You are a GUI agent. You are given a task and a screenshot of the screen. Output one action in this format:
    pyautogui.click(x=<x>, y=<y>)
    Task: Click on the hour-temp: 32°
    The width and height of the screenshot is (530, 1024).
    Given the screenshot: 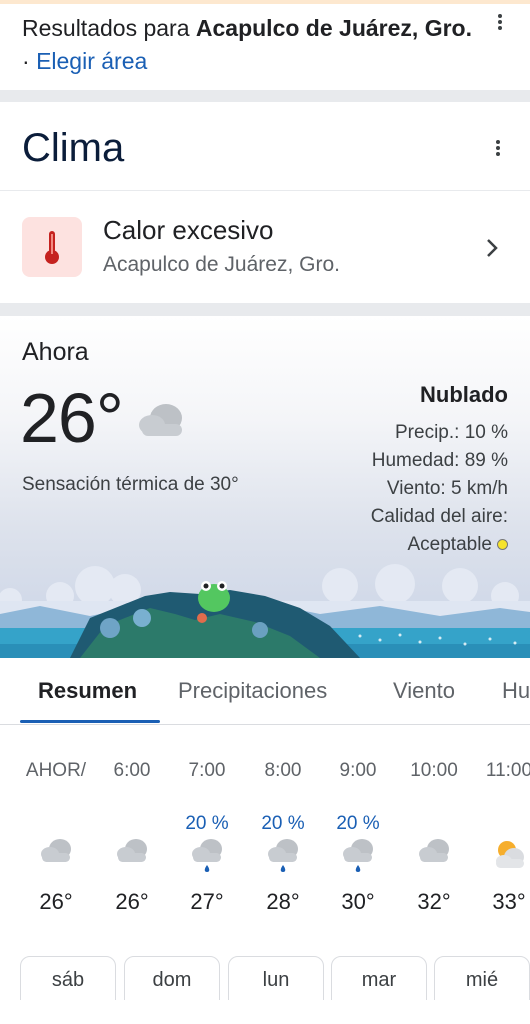 What is the action you would take?
    pyautogui.click(x=434, y=901)
    